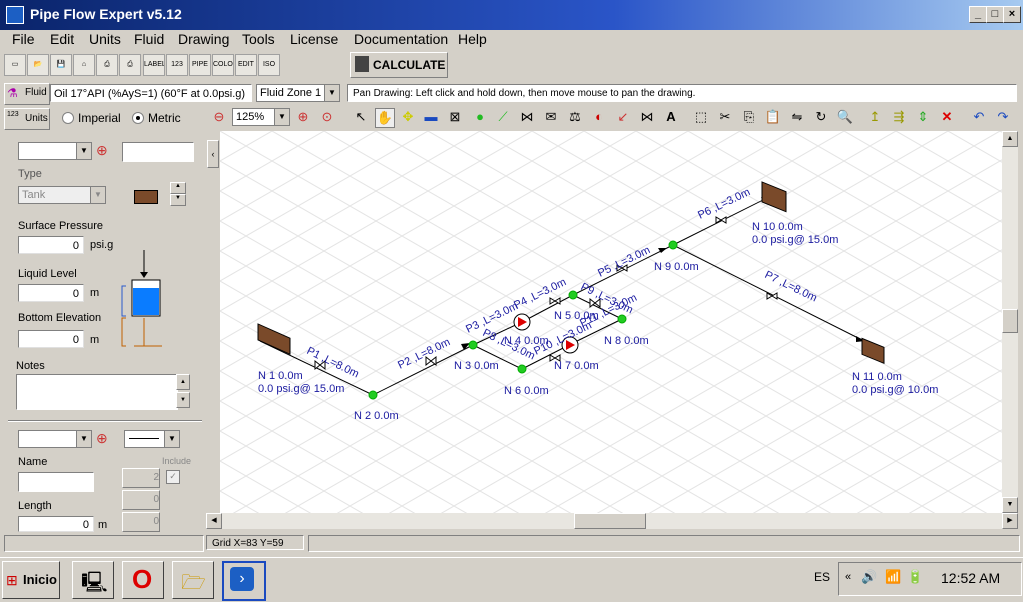 The width and height of the screenshot is (1023, 602). I want to click on opera-taskbar-button: O, so click(143, 580).